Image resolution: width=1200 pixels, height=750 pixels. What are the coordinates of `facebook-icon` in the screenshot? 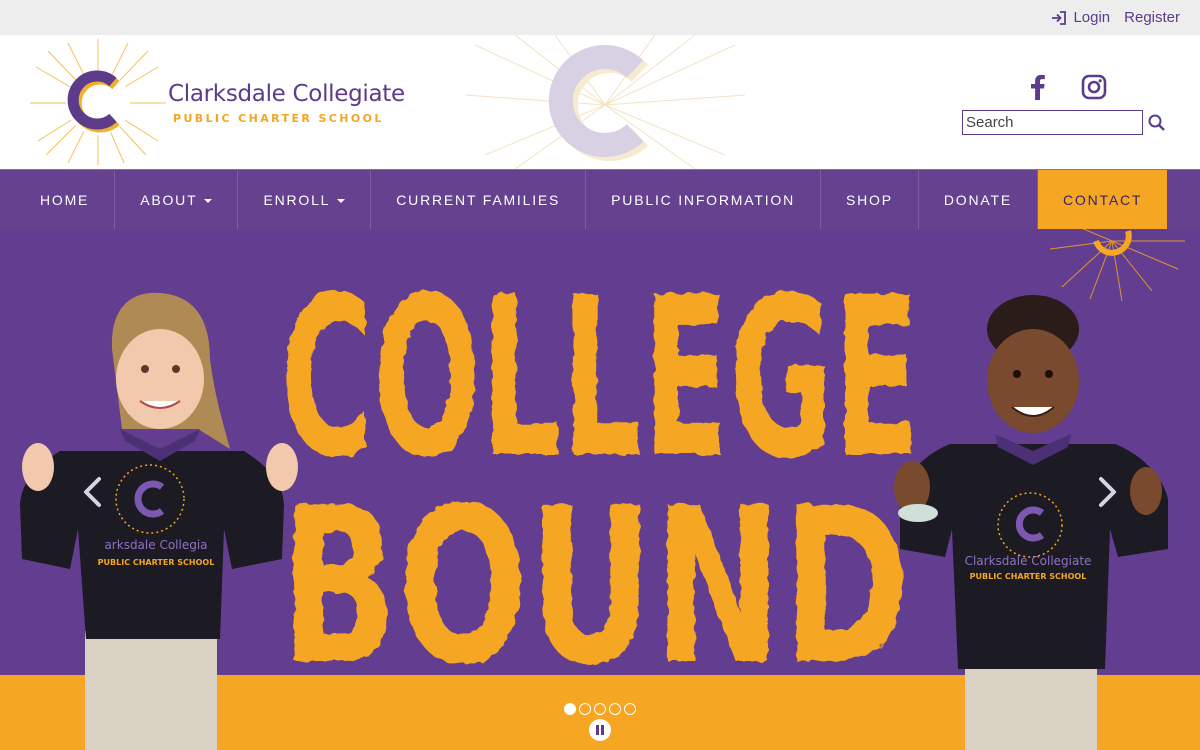 It's located at (1038, 87).